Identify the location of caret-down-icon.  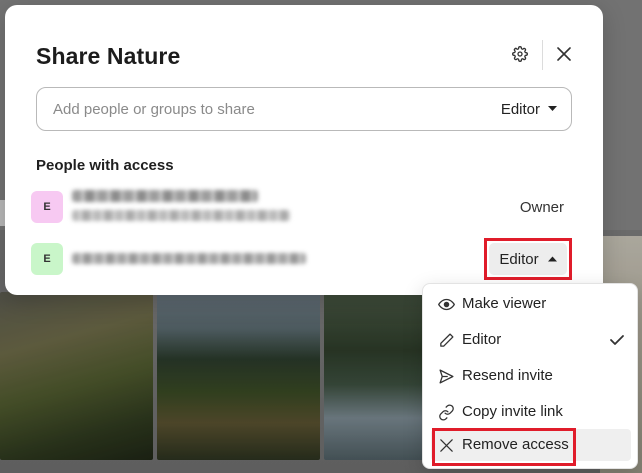
(552, 108).